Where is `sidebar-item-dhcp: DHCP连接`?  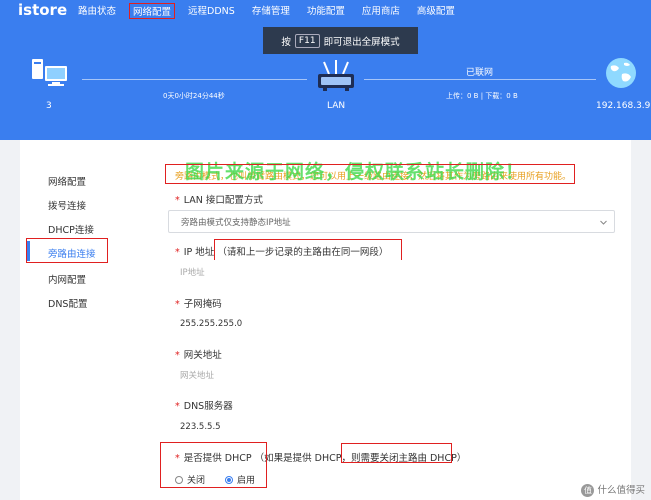
sidebar-item-dhcp: DHCP连接 is located at coordinates (71, 229).